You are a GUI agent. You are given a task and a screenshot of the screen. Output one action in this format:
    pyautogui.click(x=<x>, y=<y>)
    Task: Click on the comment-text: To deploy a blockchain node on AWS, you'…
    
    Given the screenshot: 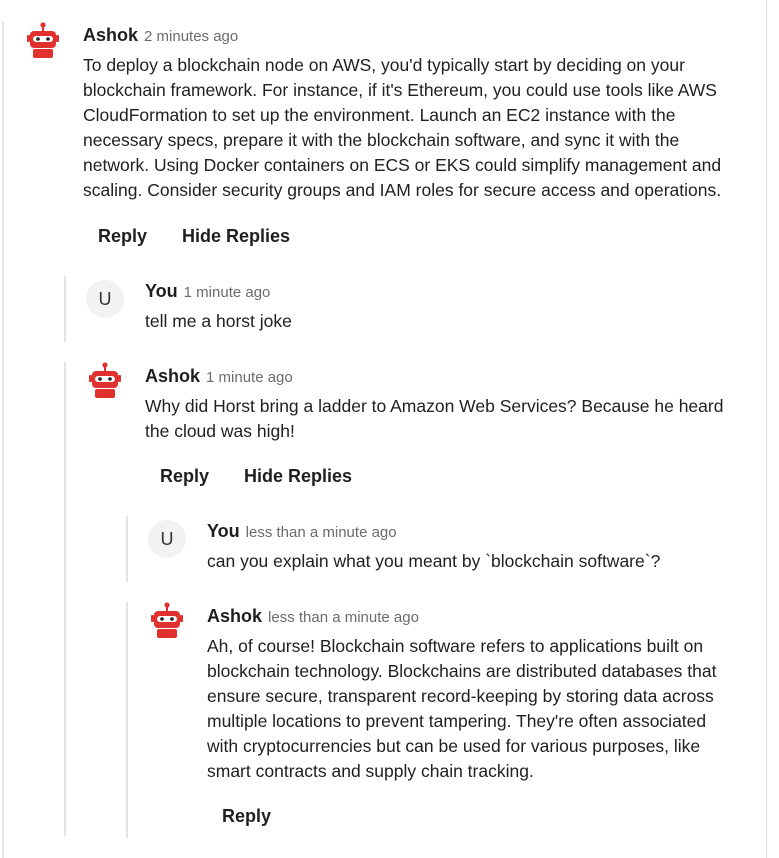 What is the action you would take?
    pyautogui.click(x=402, y=127)
    